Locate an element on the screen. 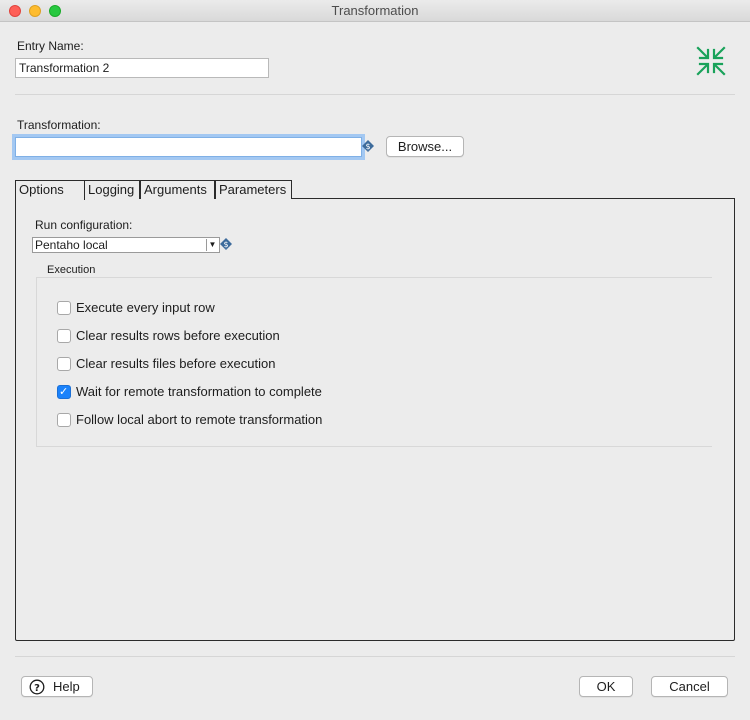 Image resolution: width=750 pixels, height=720 pixels. checkbox-label: Clear results files before execution is located at coordinates (176, 363).